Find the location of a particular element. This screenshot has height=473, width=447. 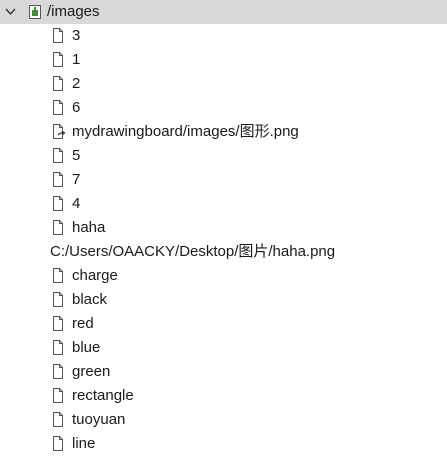

tree-item: 5 is located at coordinates (223, 156).